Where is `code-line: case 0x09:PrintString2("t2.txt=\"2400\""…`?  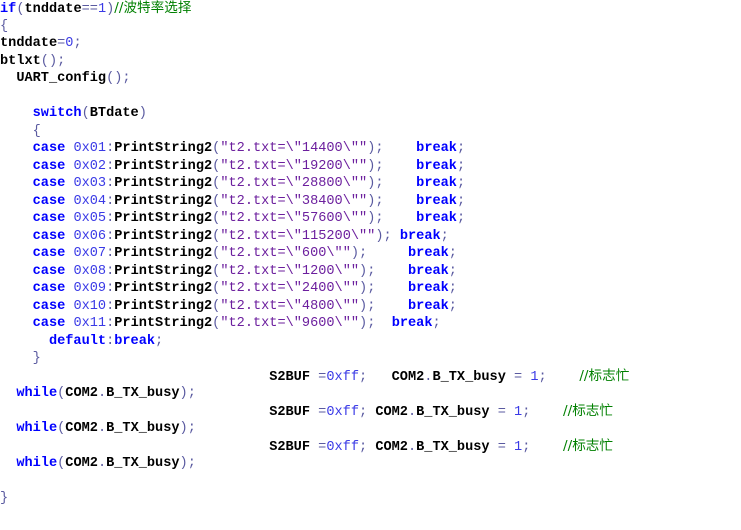
code-line: case 0x09:PrintString2("t2.txt=\"2400\""… is located at coordinates (228, 289).